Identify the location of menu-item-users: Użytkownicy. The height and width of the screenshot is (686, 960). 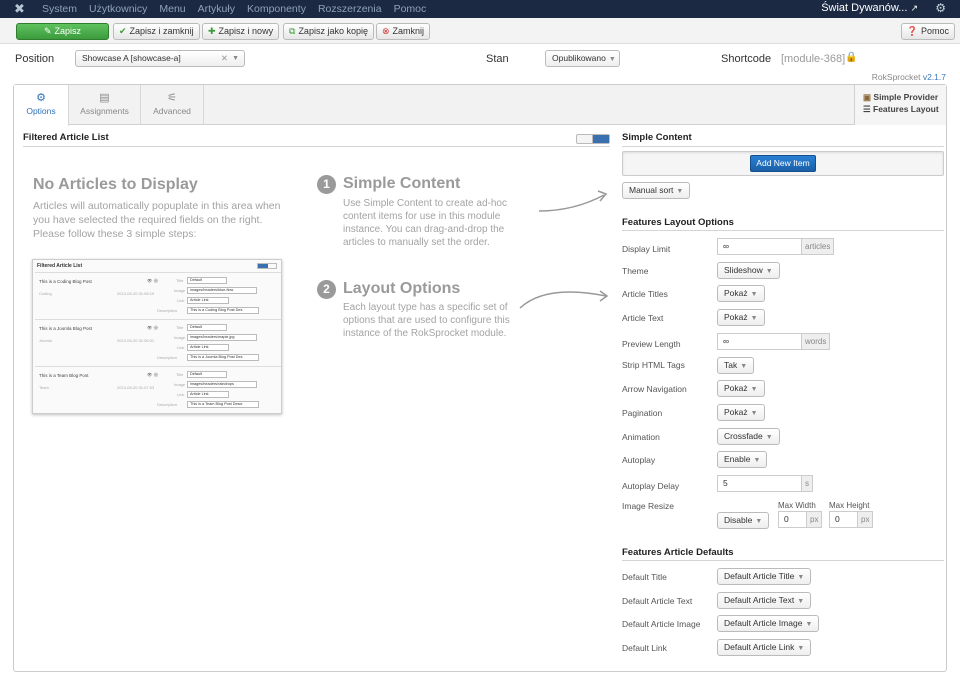
(118, 9).